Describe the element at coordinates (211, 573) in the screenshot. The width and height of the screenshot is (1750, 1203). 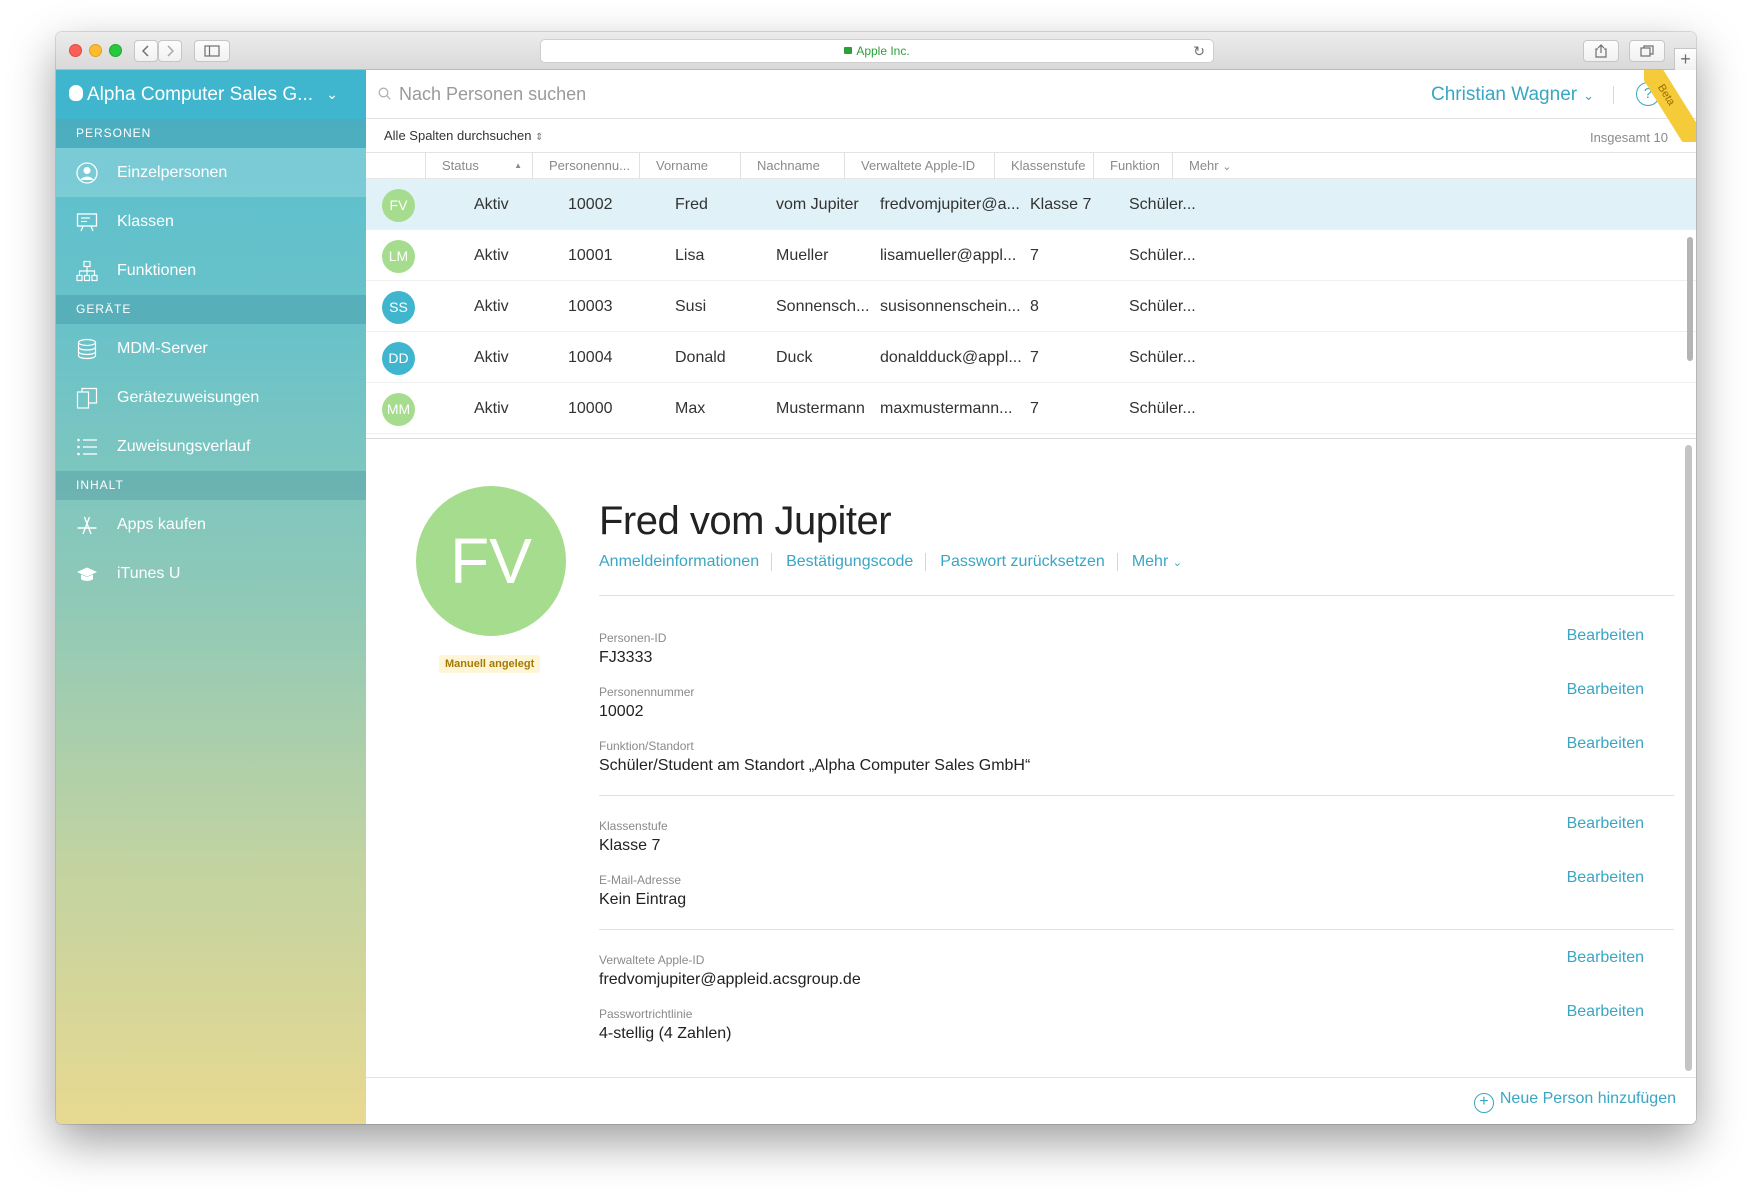
I see `sidebar-item-itunes-u: iTunes U` at that location.